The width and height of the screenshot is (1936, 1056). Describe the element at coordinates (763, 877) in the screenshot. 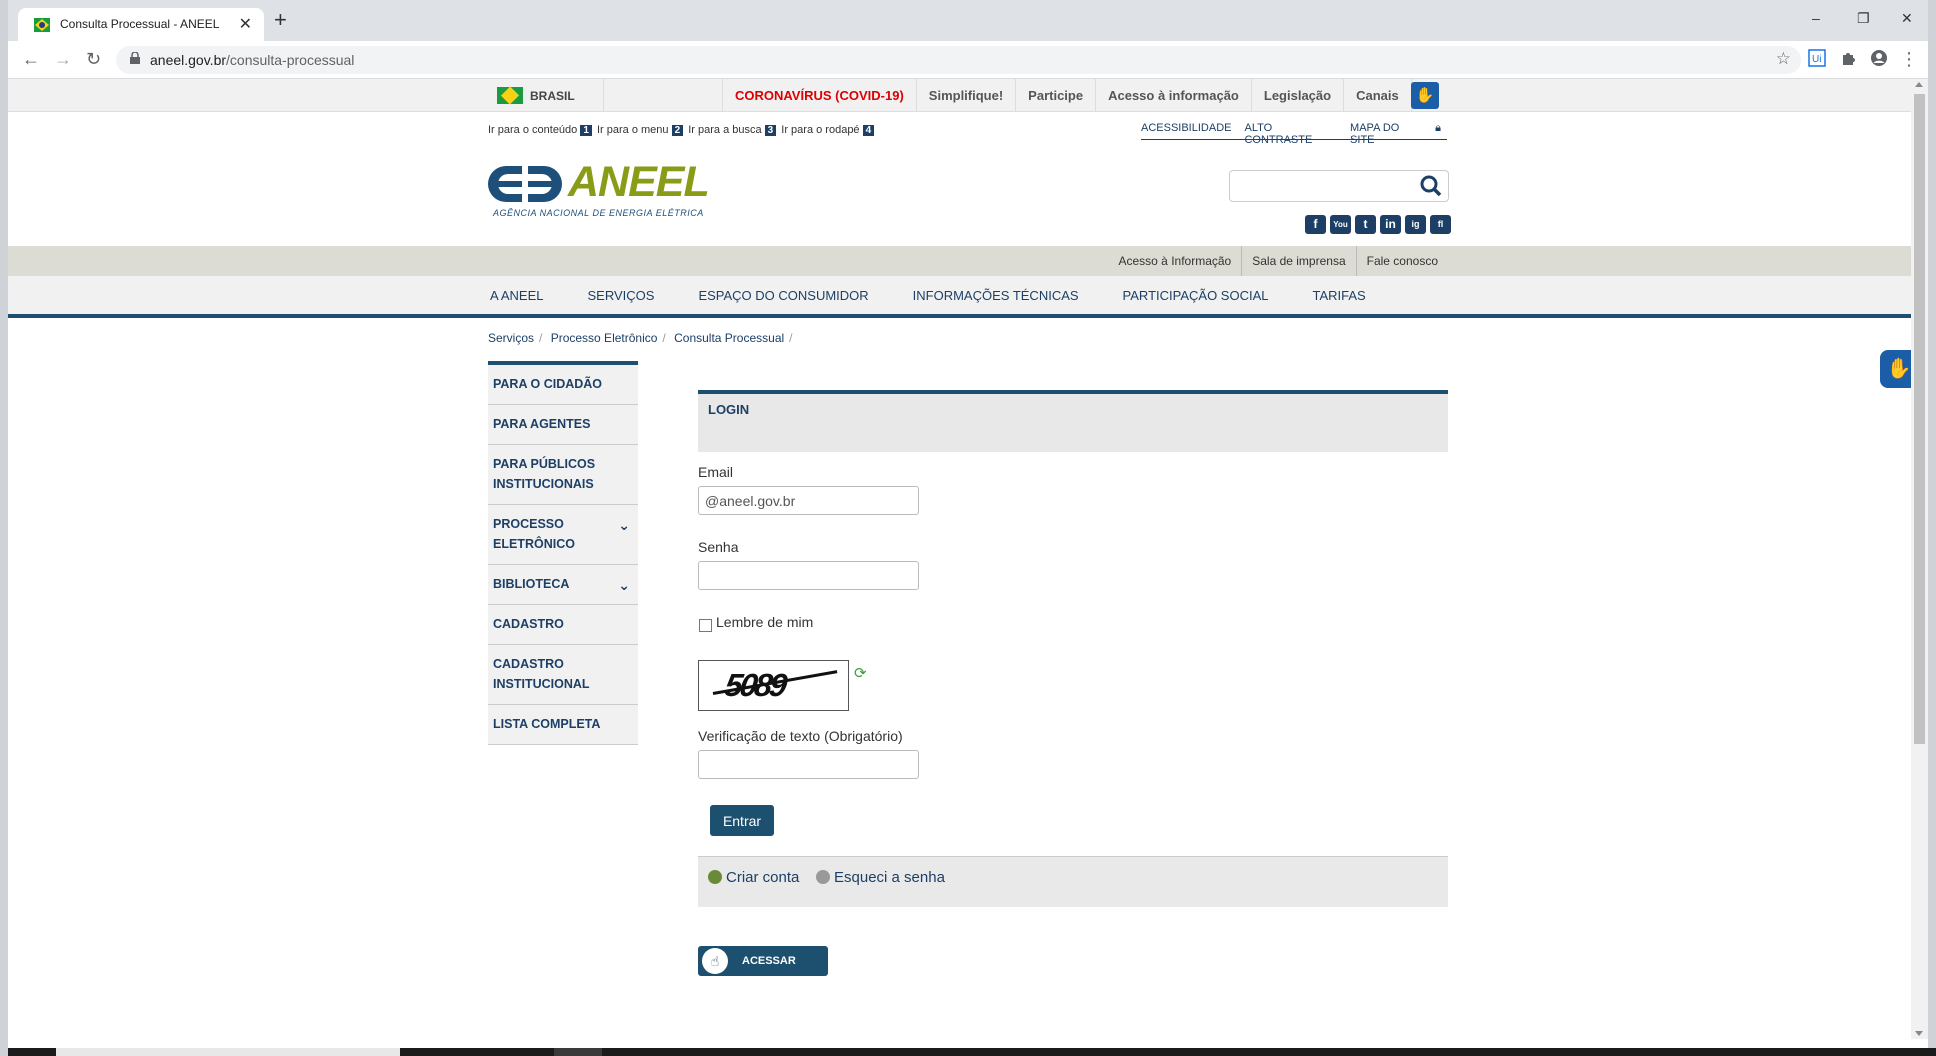

I see `create-account-label: Criar conta` at that location.